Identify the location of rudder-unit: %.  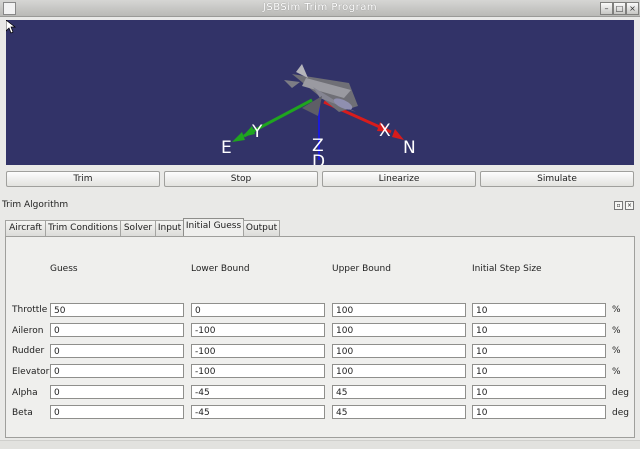
(616, 351).